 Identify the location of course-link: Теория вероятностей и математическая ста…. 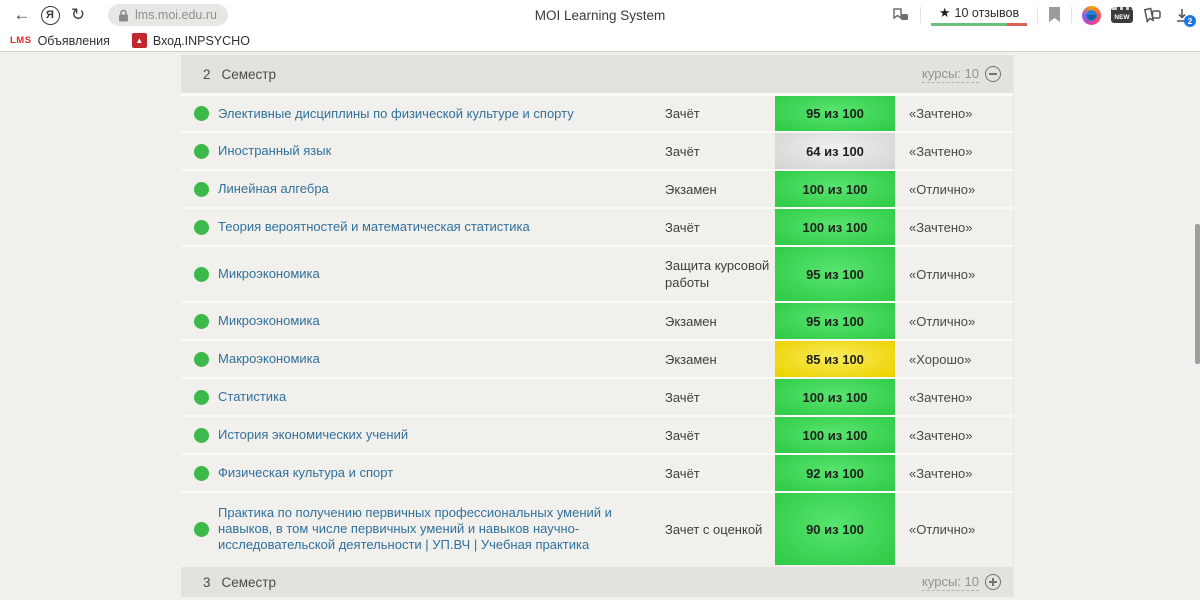
(374, 227).